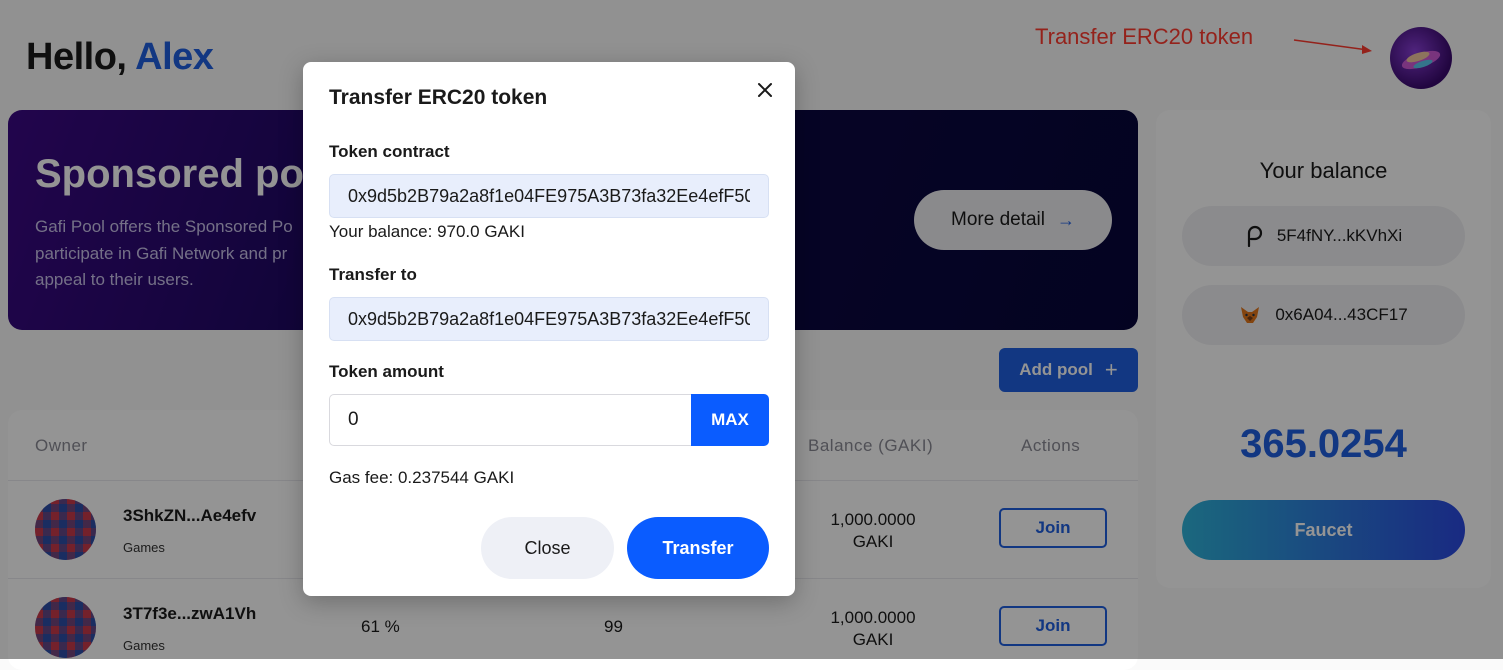  I want to click on token-amount-label: Token amount, so click(386, 371).